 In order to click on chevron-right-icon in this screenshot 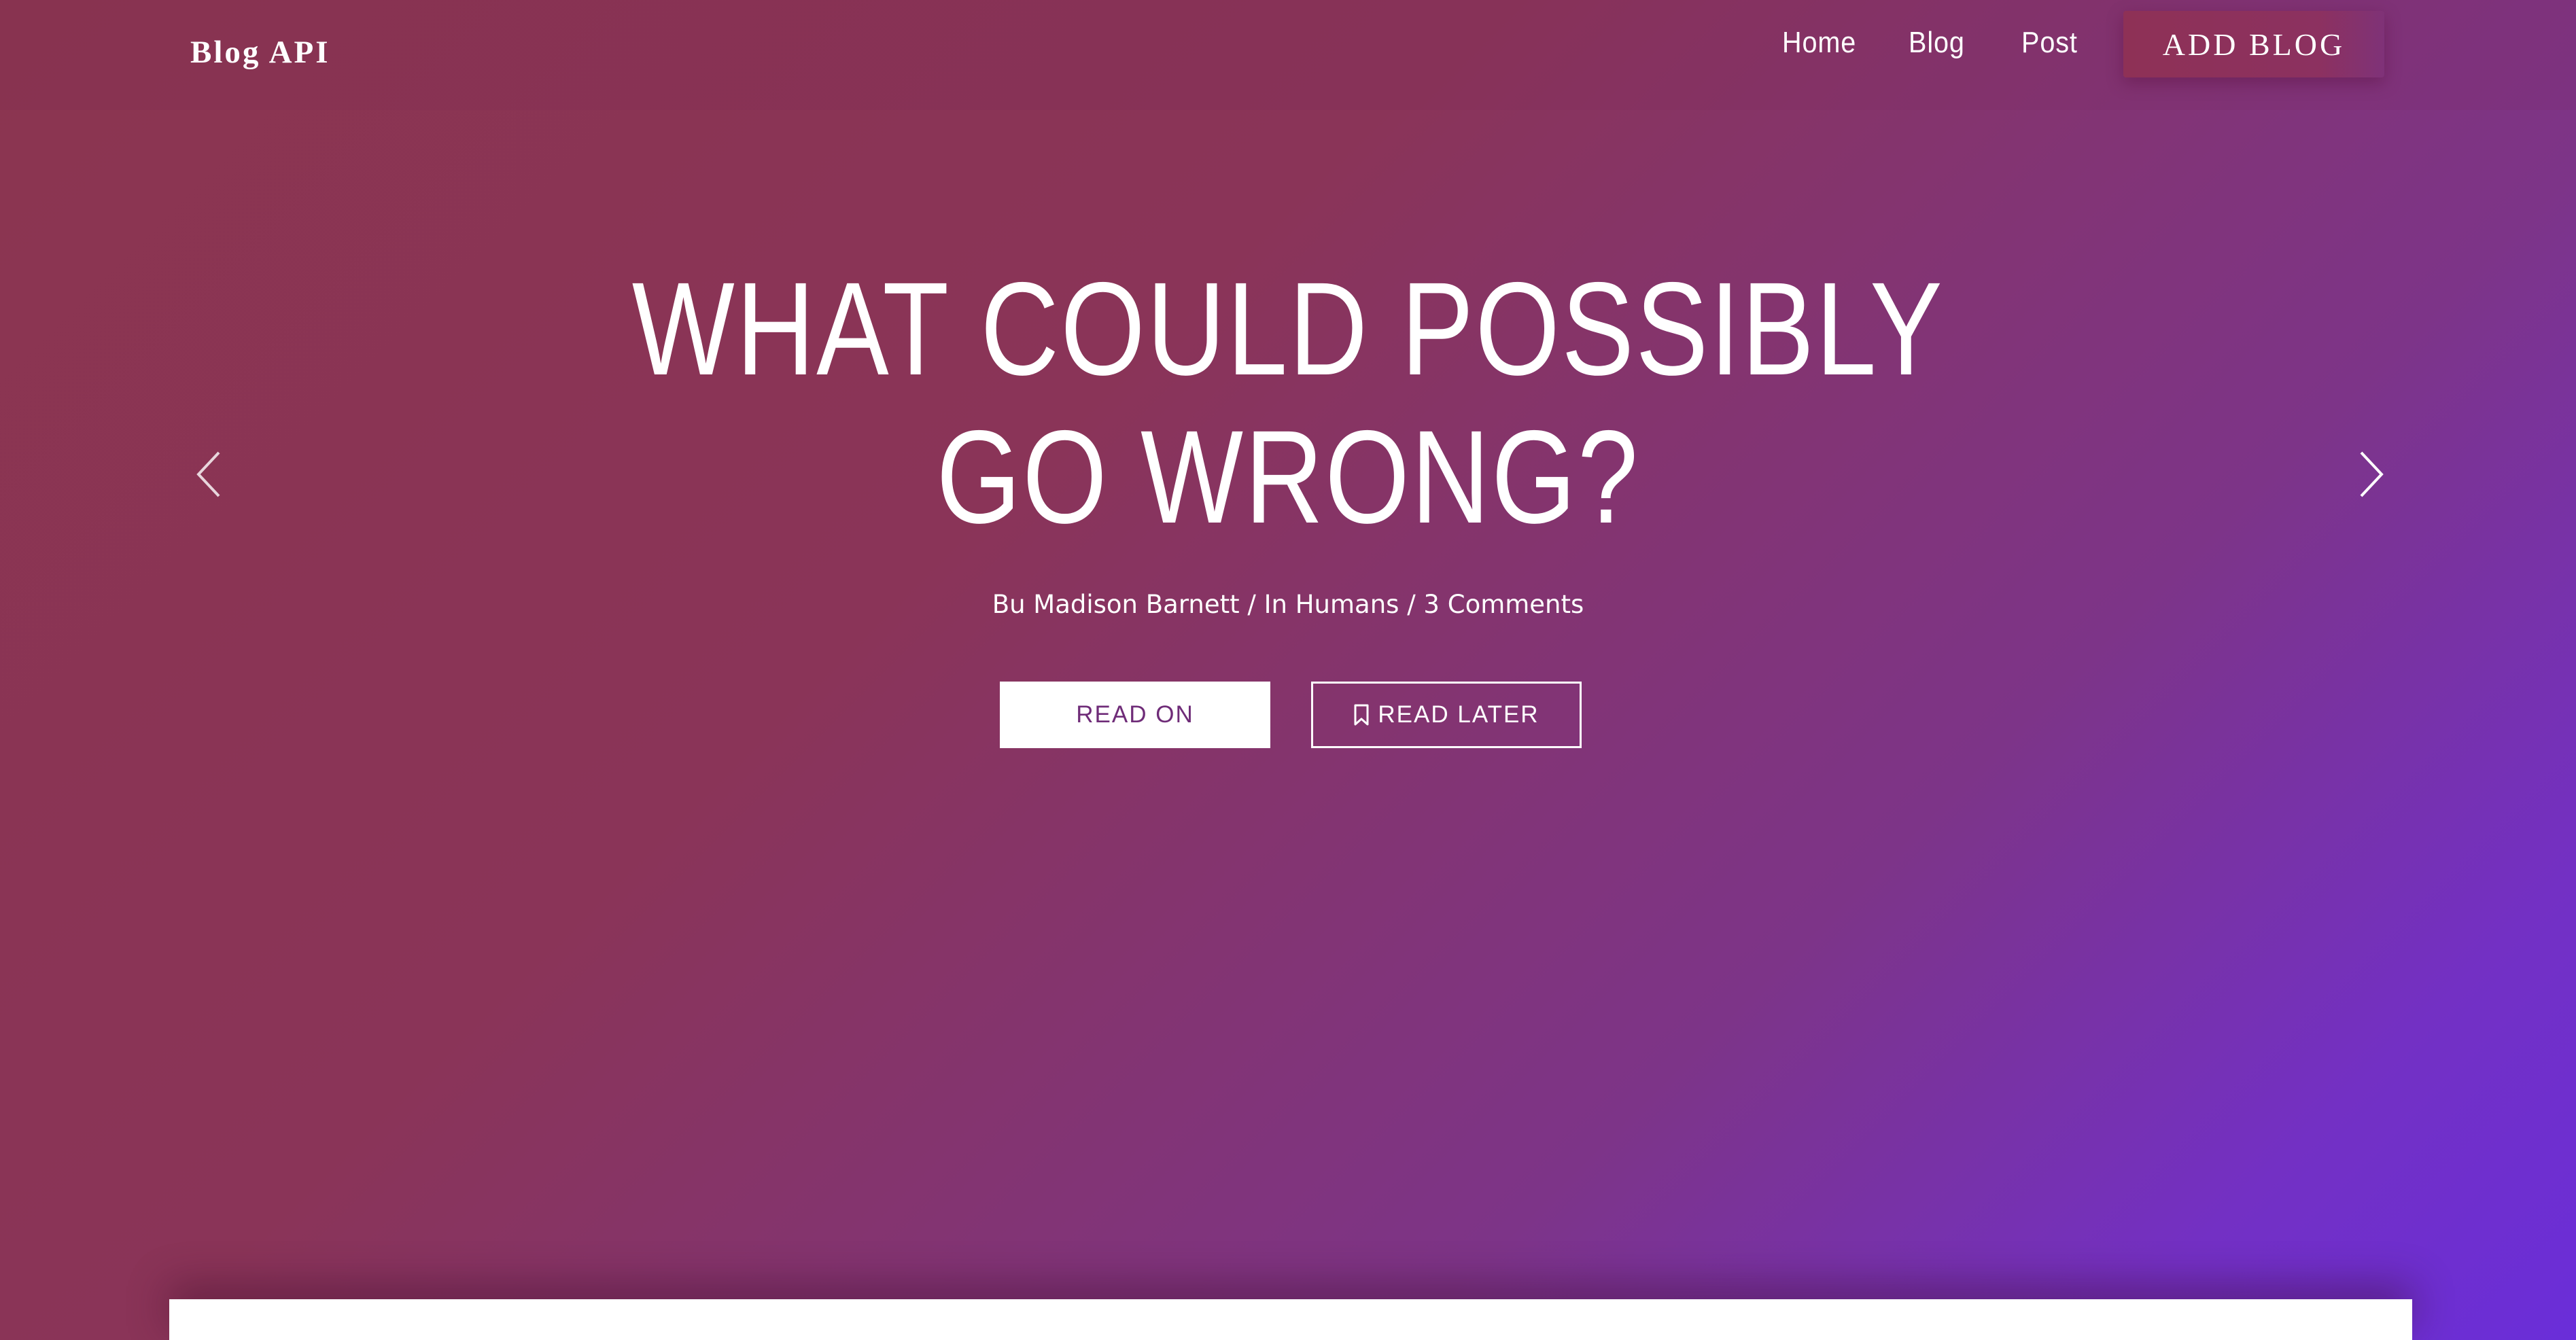, I will do `click(2372, 474)`.